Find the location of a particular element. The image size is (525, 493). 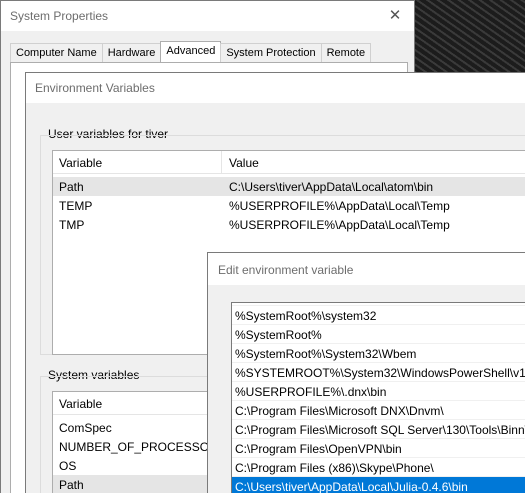

list-item: C:\Program Files\OpenVPN\bin is located at coordinates (378, 447).